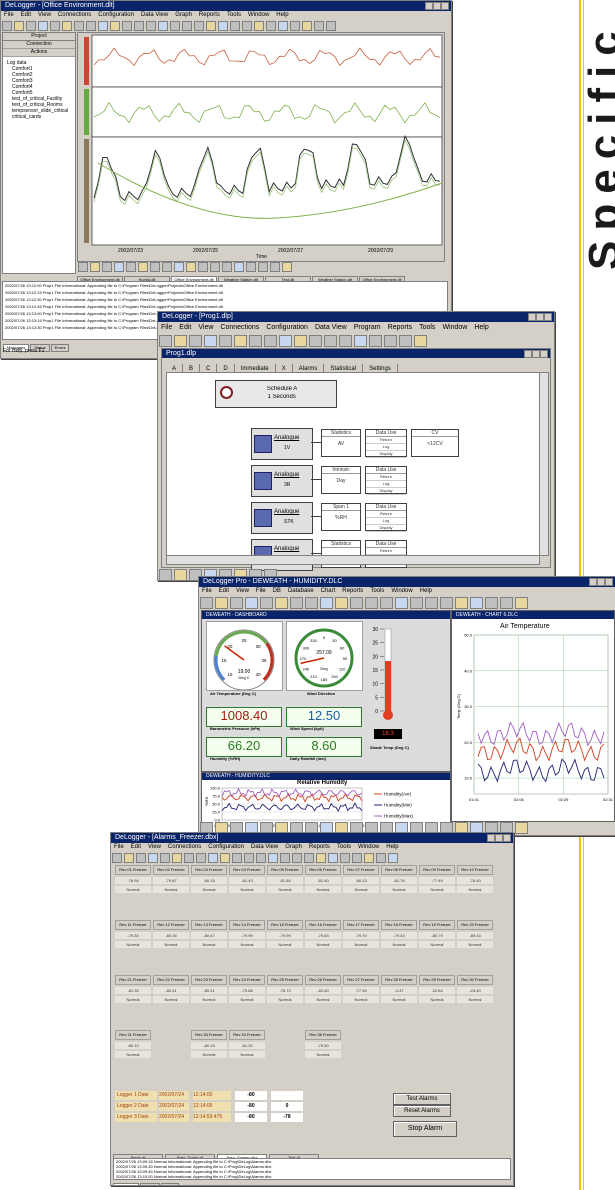 The image size is (615, 1190). What do you see at coordinates (119, 847) in the screenshot?
I see `menu-item: File` at bounding box center [119, 847].